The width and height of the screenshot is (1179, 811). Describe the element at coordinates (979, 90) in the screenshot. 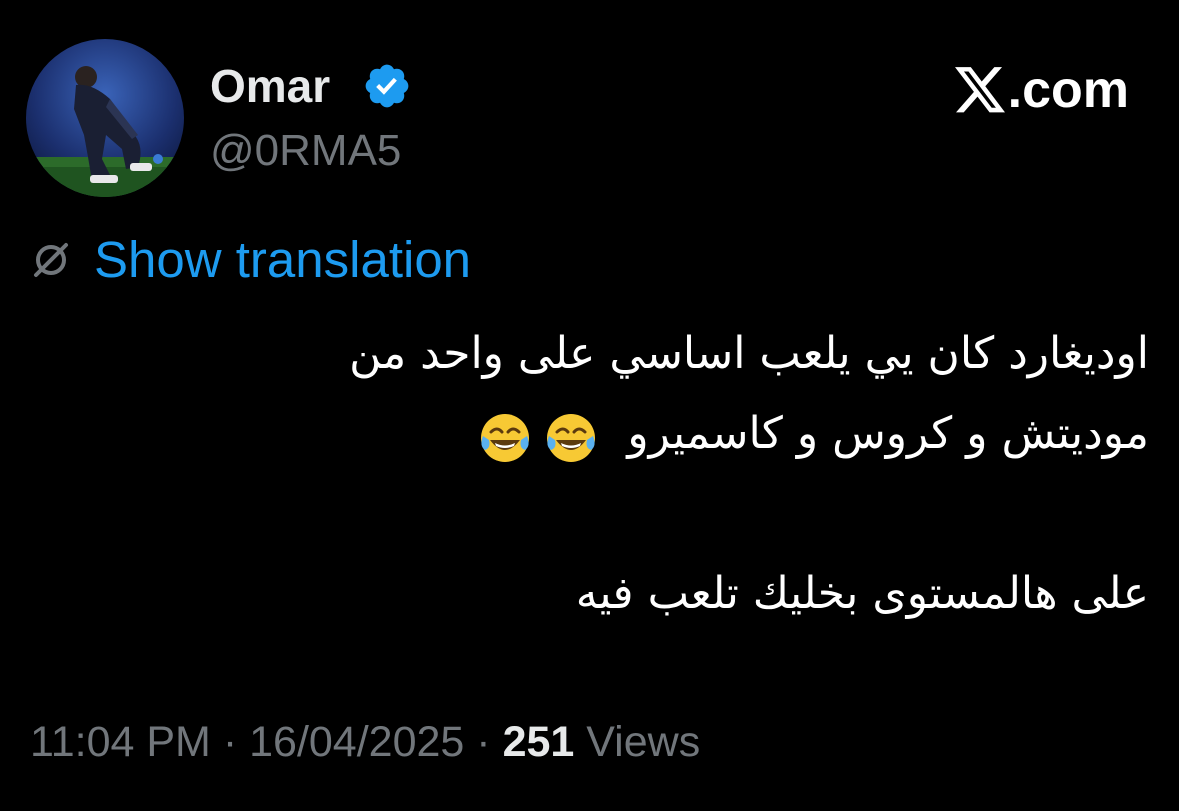

I see `x-logo-icon` at that location.